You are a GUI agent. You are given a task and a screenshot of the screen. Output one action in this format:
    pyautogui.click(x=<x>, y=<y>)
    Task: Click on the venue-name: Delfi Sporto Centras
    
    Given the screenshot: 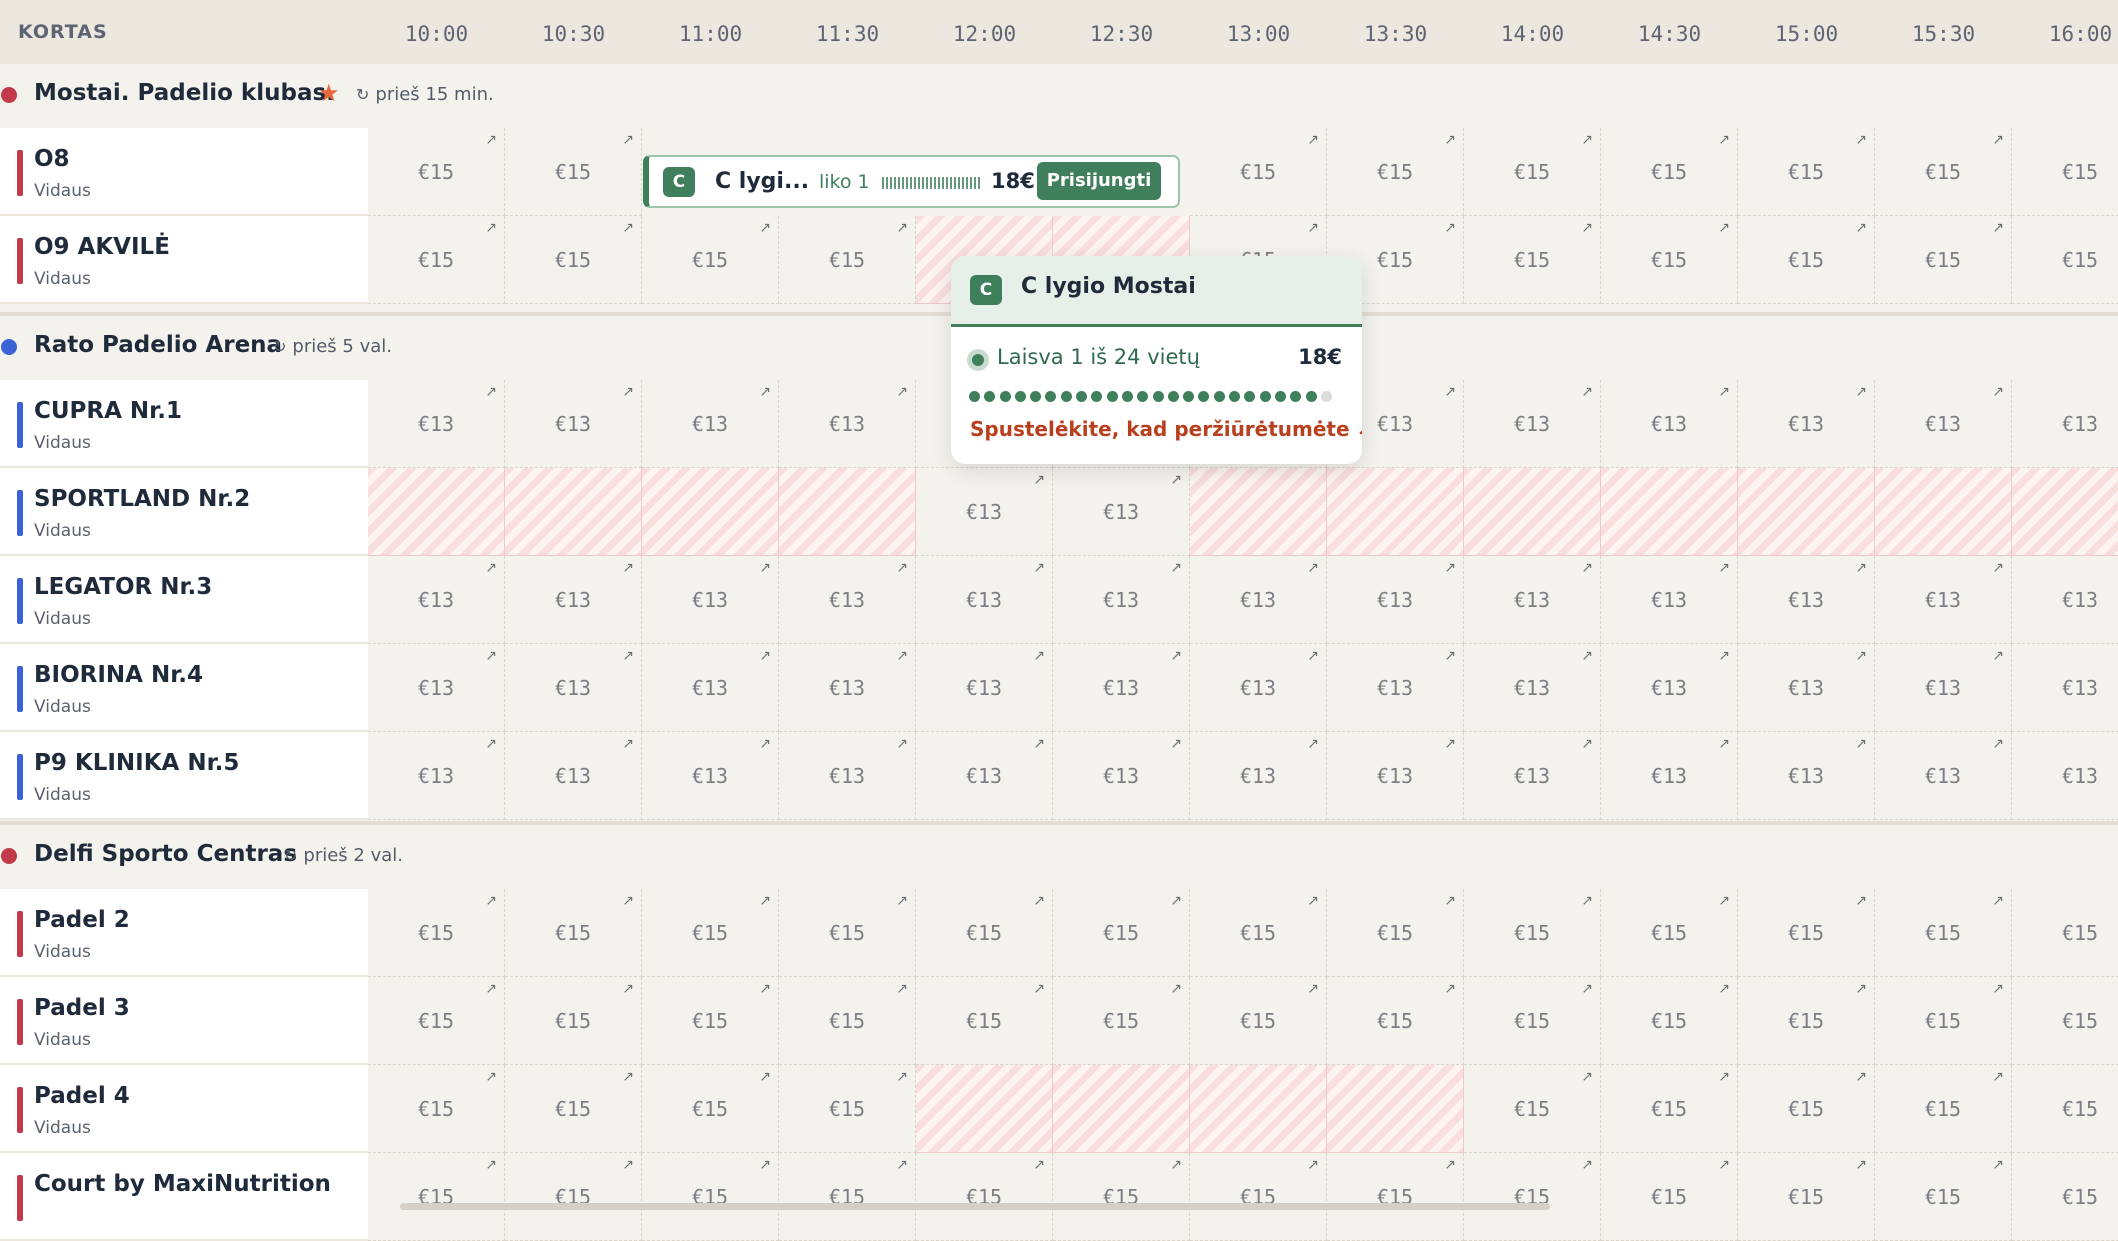 What is the action you would take?
    pyautogui.click(x=165, y=854)
    